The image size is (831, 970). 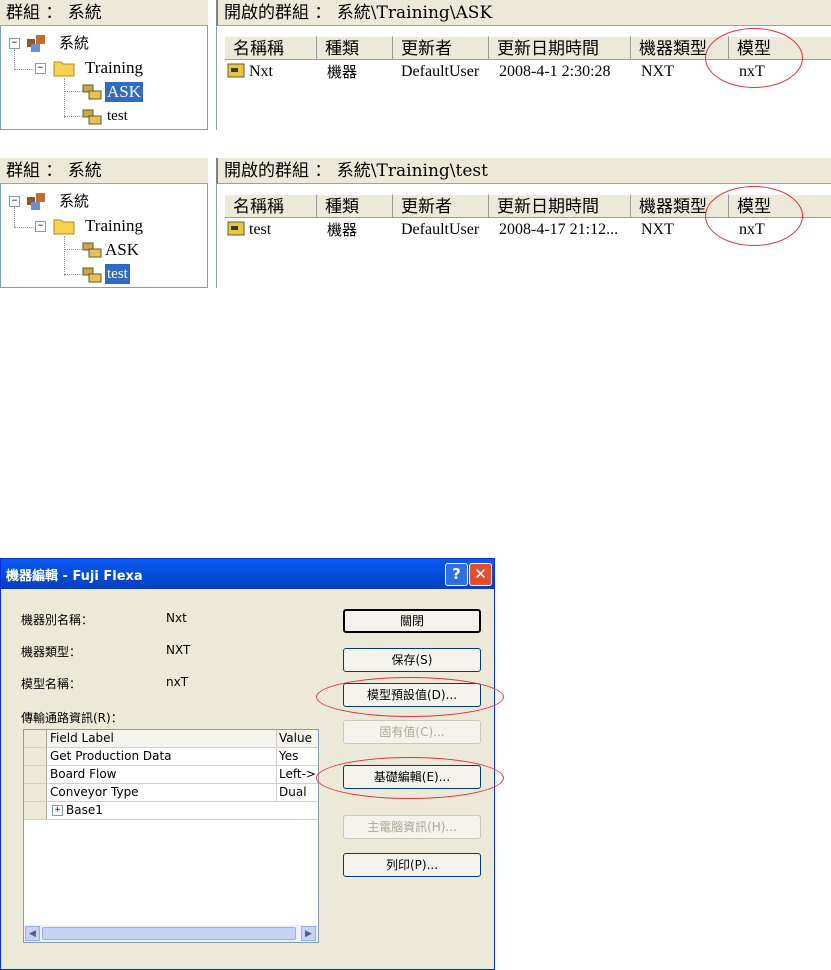 What do you see at coordinates (555, 71) in the screenshot?
I see `row-datetime: 2008-4-1 2:30:28` at bounding box center [555, 71].